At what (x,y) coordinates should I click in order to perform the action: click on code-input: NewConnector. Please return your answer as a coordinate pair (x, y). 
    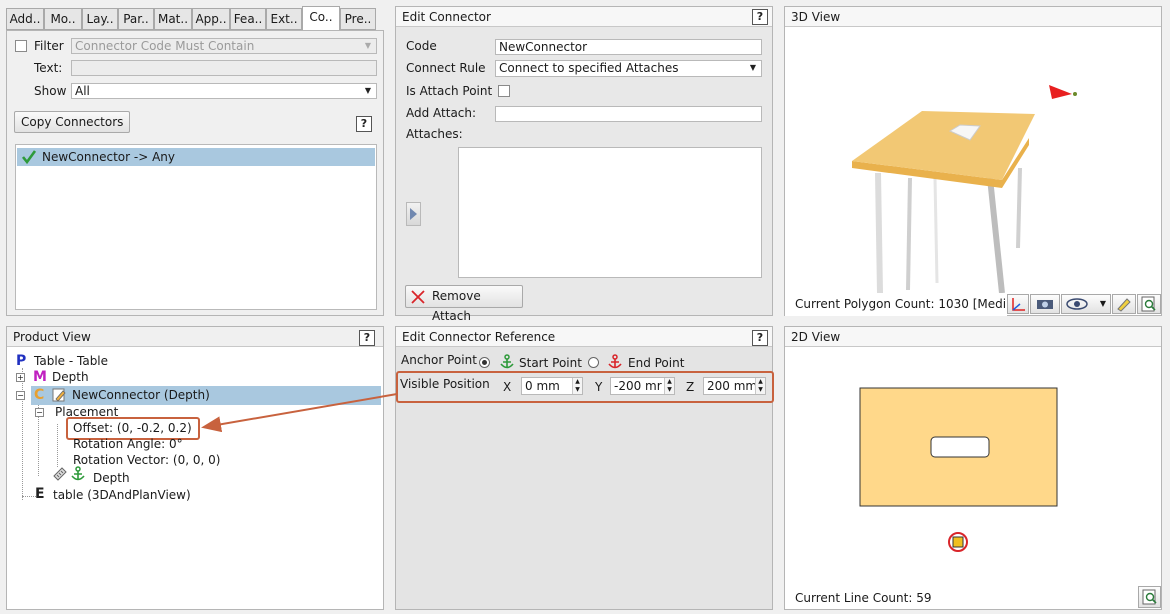
    Looking at the image, I should click on (628, 47).